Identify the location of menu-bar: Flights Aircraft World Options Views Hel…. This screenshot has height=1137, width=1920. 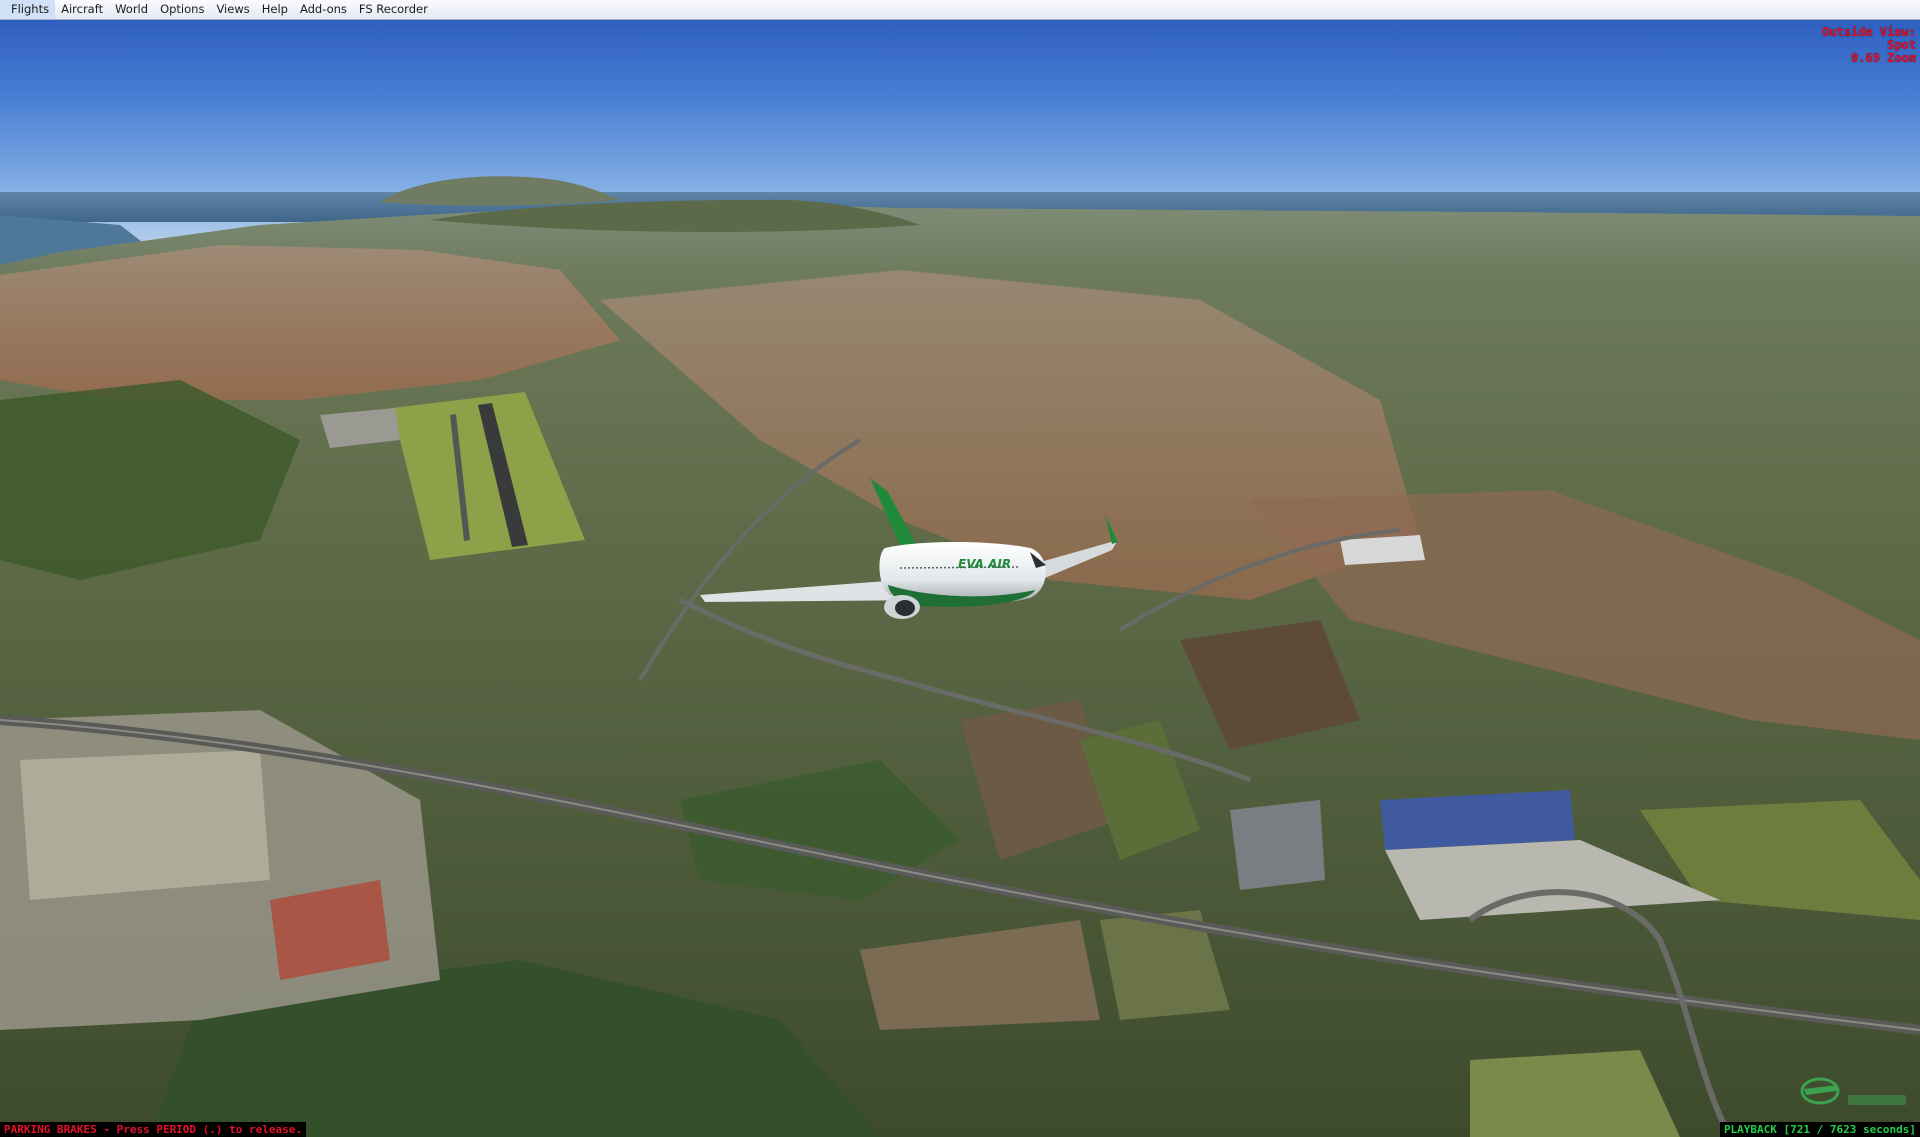
(960, 10).